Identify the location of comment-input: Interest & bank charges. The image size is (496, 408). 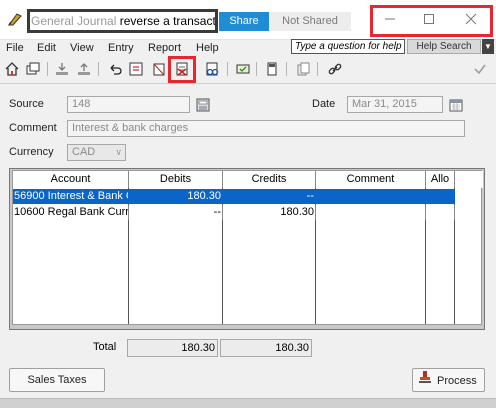
(266, 128).